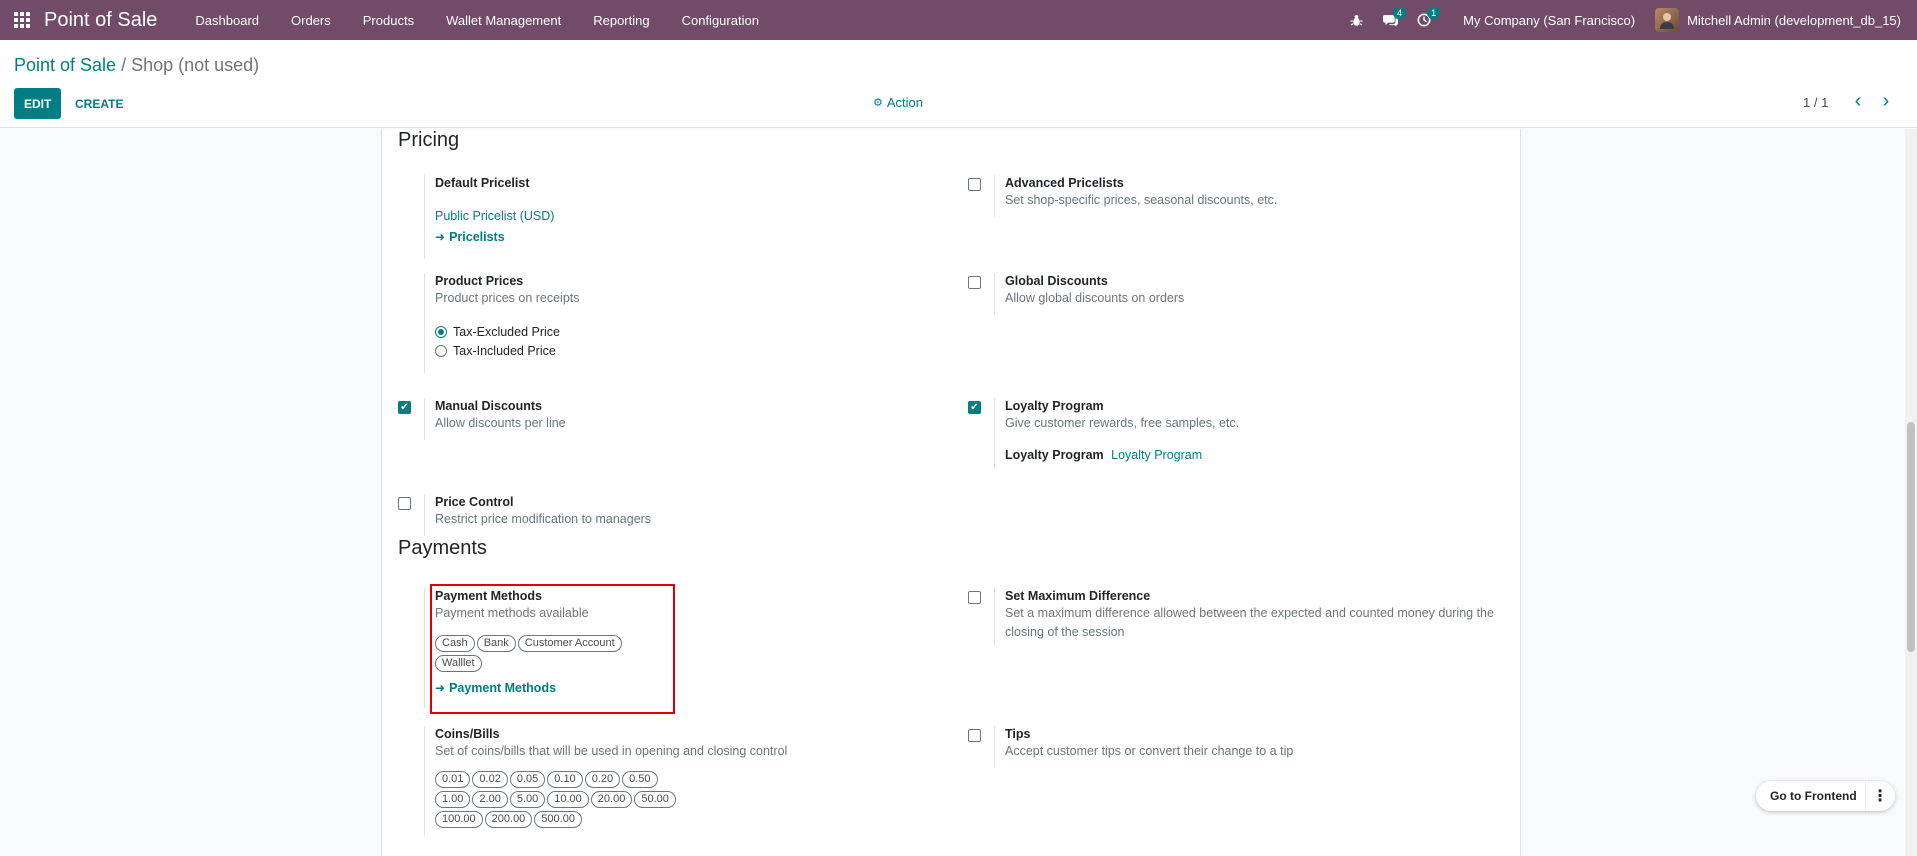 This screenshot has height=856, width=1917. I want to click on go-to-frontend-widget: Go to Frontend ⋮, so click(1825, 796).